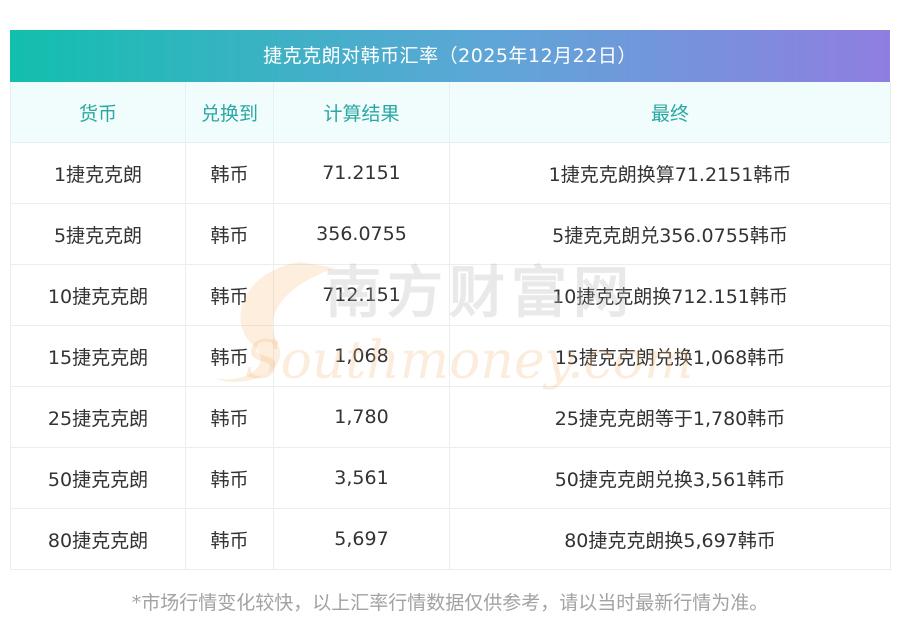 This screenshot has width=900, height=636. What do you see at coordinates (670, 295) in the screenshot?
I see `cell-final: 10捷克克朗换712.151韩币` at bounding box center [670, 295].